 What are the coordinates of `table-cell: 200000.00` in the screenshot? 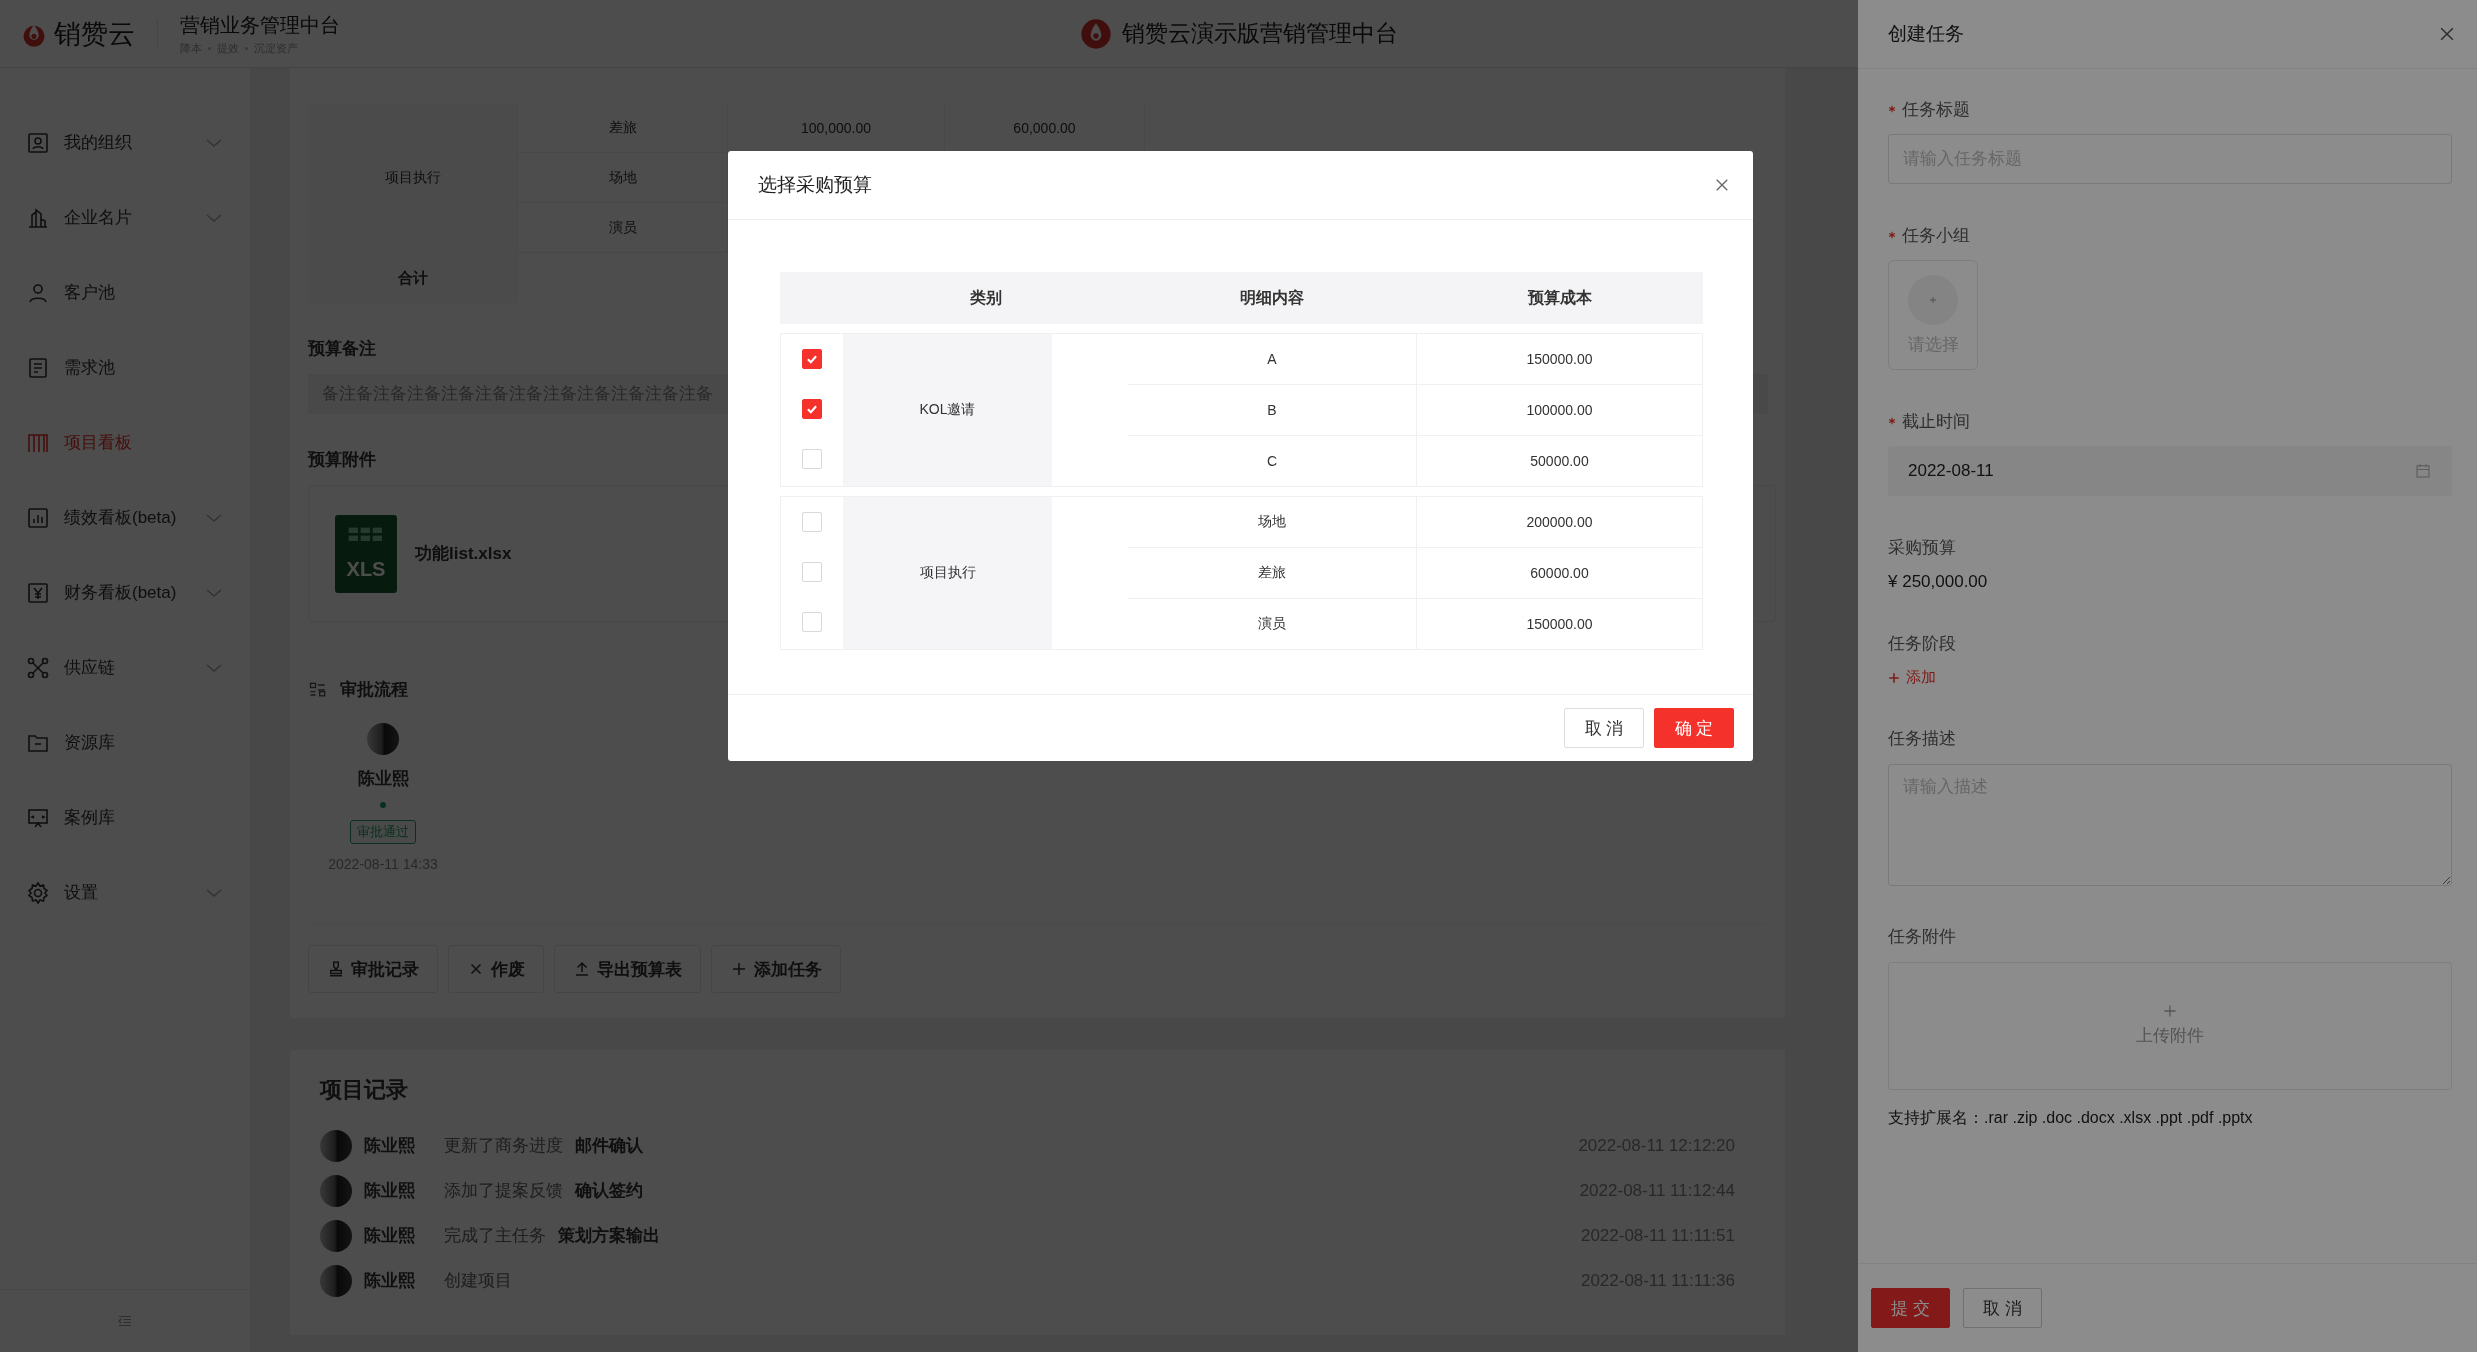 It's located at (1559, 522).